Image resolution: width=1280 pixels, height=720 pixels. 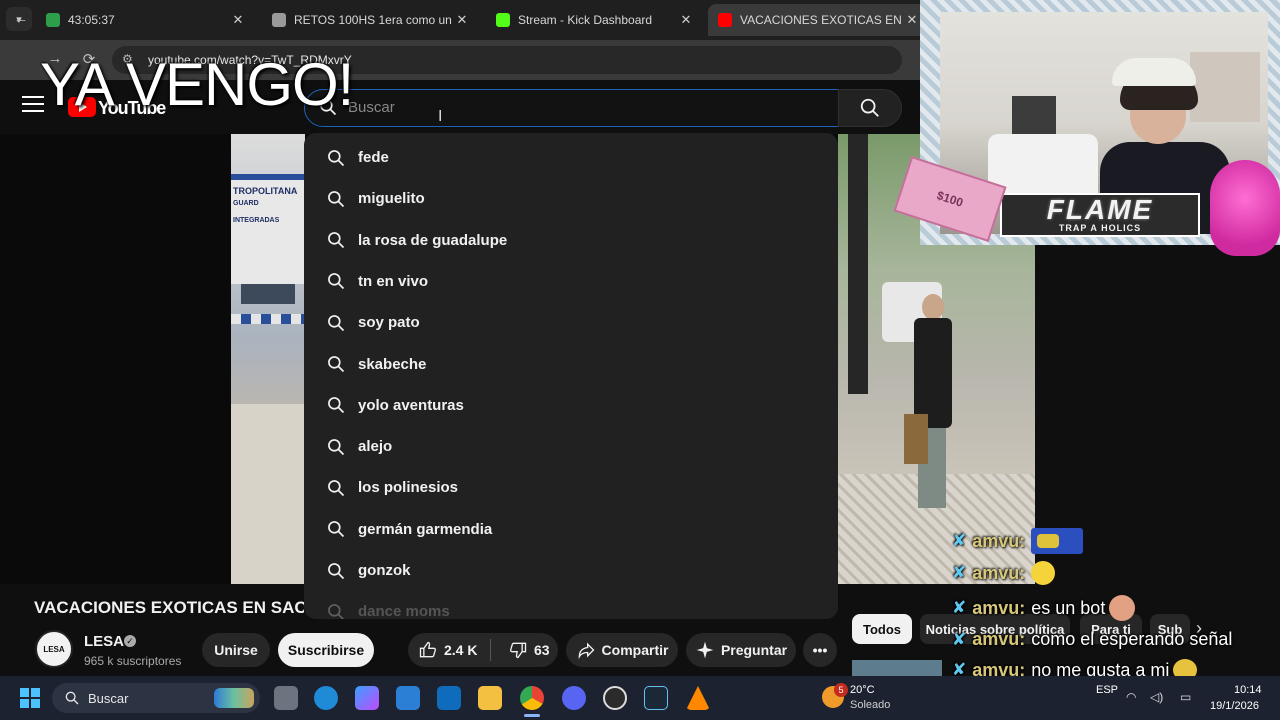 I want to click on clock-time: 10:14, so click(x=1248, y=690).